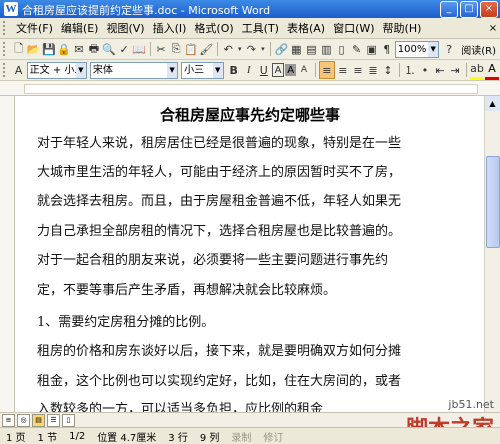 The image size is (500, 444). What do you see at coordinates (326, 49) in the screenshot?
I see `insert-excel-icon: ▥` at bounding box center [326, 49].